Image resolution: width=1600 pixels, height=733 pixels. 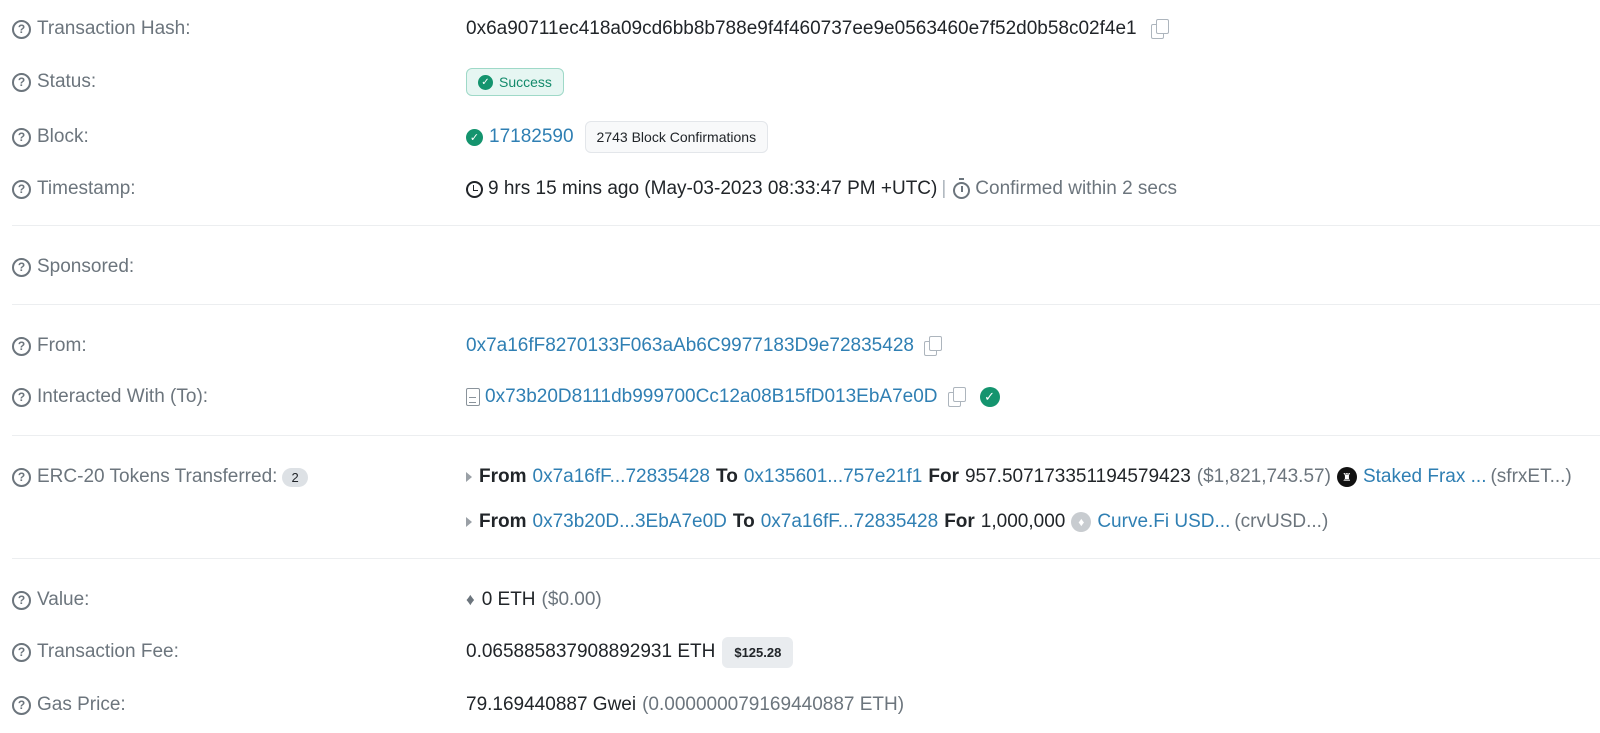 I want to click on fee-amount: 0.065885837908892931 ETH, so click(x=591, y=651).